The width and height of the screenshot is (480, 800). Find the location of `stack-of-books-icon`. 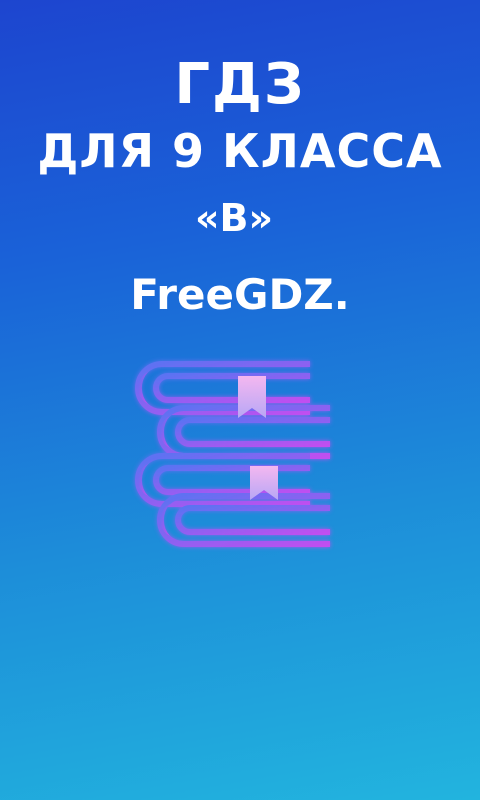

stack-of-books-icon is located at coordinates (232, 454).